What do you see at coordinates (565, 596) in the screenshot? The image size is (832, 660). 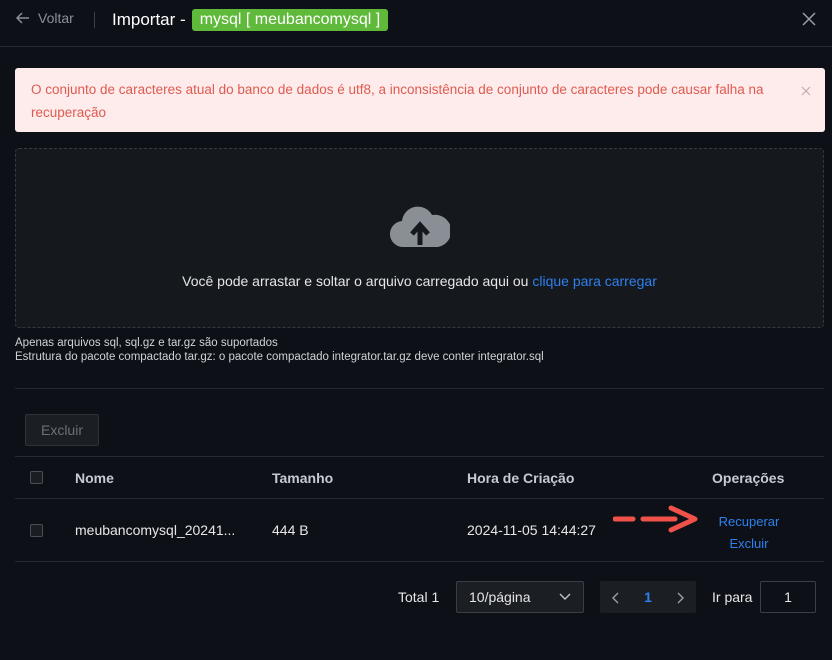 I see `chevron-down-icon` at bounding box center [565, 596].